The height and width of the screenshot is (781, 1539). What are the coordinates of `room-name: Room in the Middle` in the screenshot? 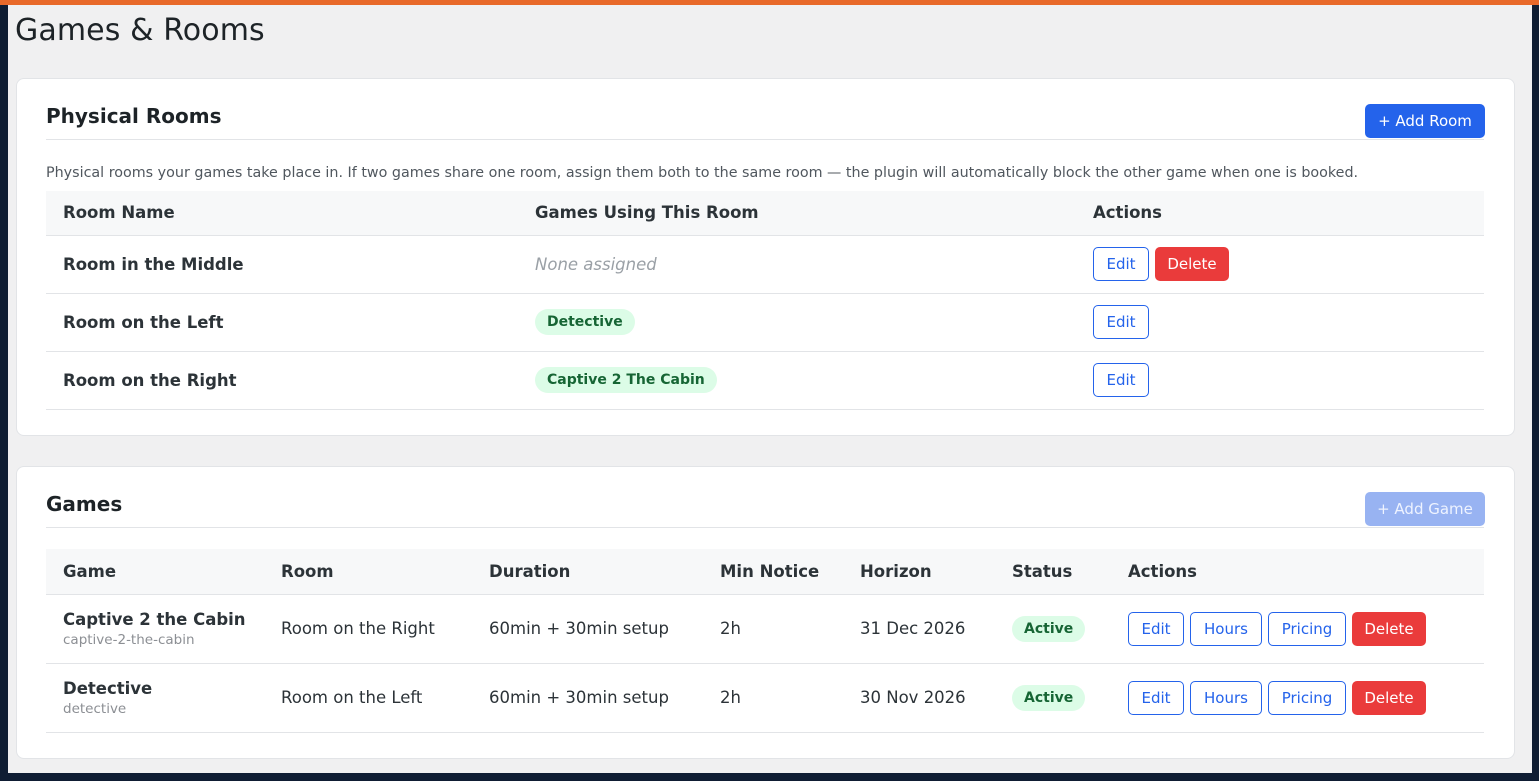 It's located at (282, 264).